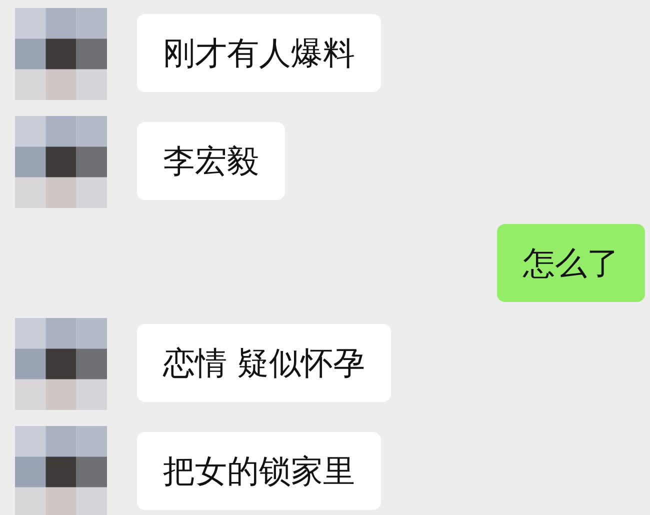 The width and height of the screenshot is (650, 515). What do you see at coordinates (211, 161) in the screenshot?
I see `message-bubble: 李宏毅` at bounding box center [211, 161].